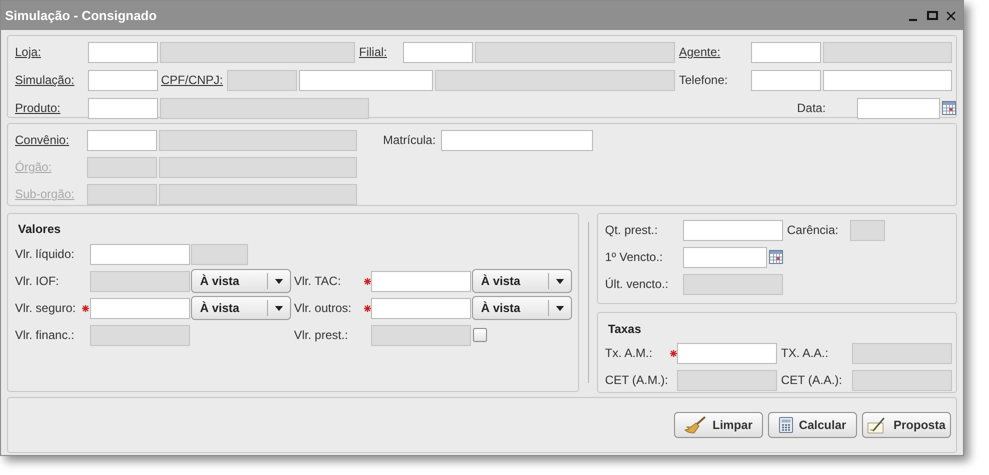 This screenshot has width=989, height=475. Describe the element at coordinates (28, 52) in the screenshot. I see `field-label: Loja:` at that location.